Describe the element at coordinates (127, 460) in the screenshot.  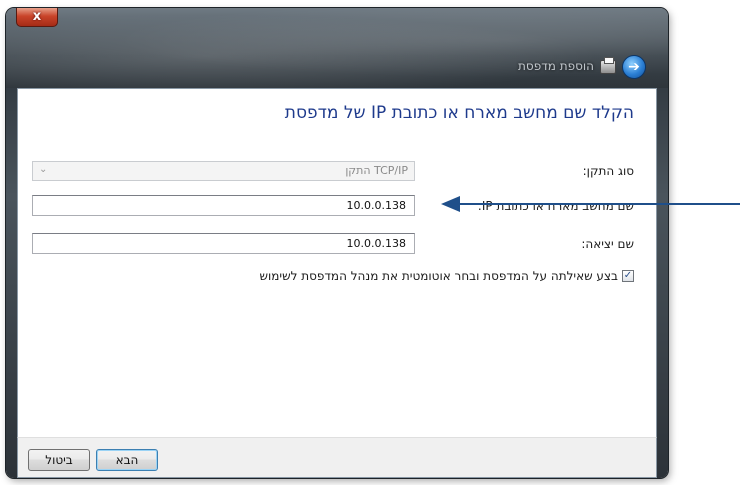
I see `next-button: הבא` at that location.